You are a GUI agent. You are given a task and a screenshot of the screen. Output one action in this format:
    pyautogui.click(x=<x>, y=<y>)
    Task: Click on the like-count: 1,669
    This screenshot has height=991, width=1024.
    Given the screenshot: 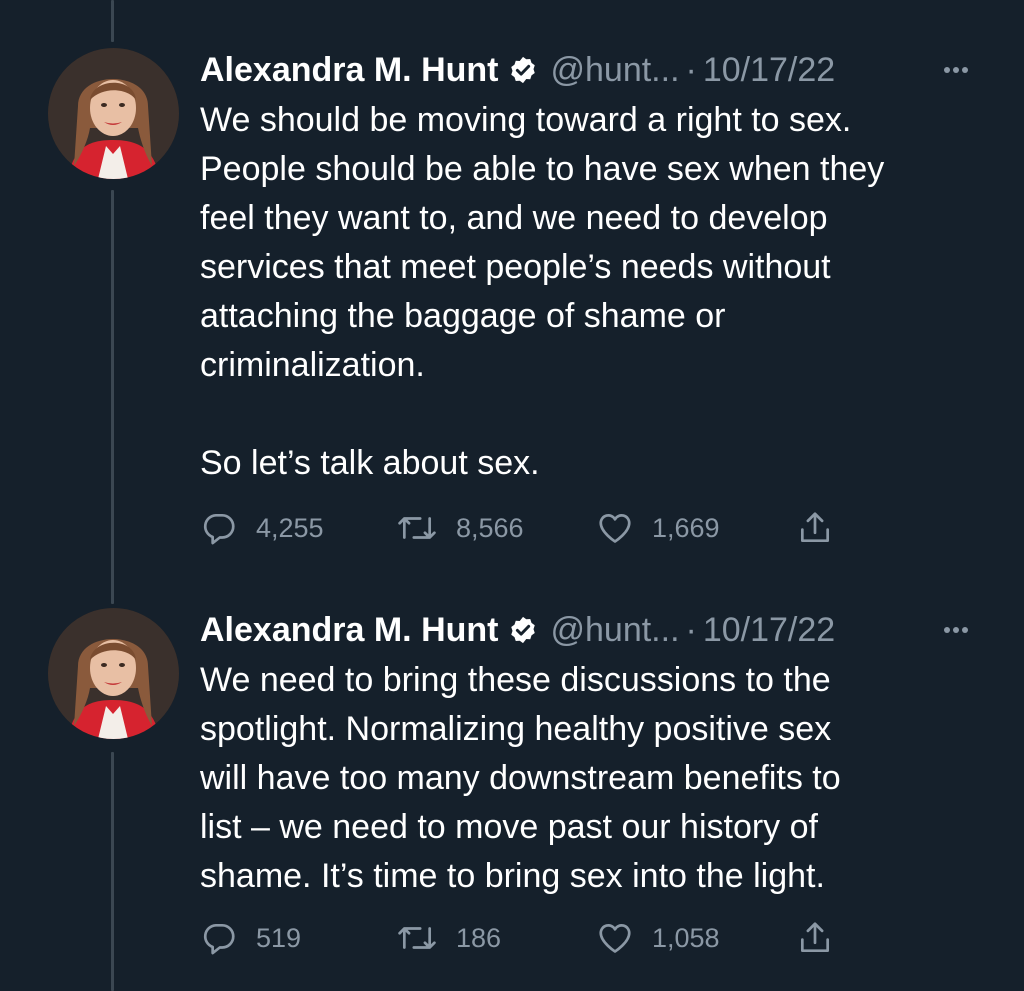 What is the action you would take?
    pyautogui.click(x=686, y=527)
    